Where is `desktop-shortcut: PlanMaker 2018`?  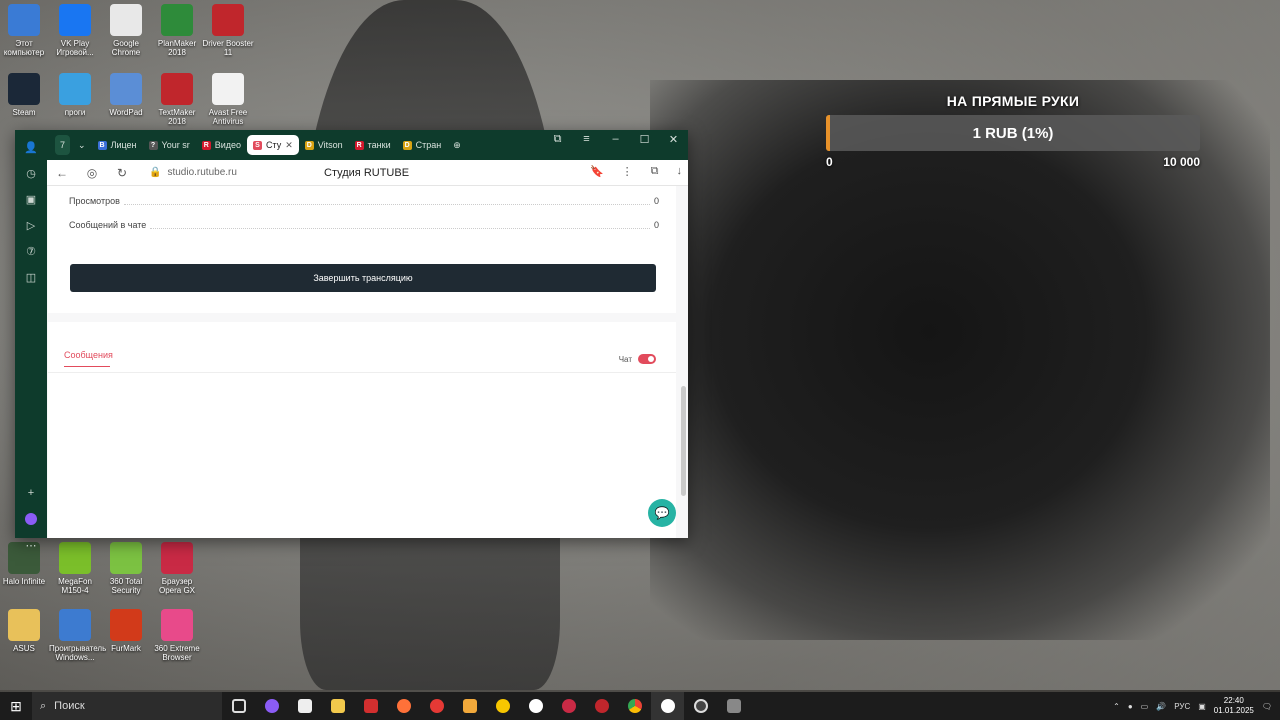 desktop-shortcut: PlanMaker 2018 is located at coordinates (177, 28).